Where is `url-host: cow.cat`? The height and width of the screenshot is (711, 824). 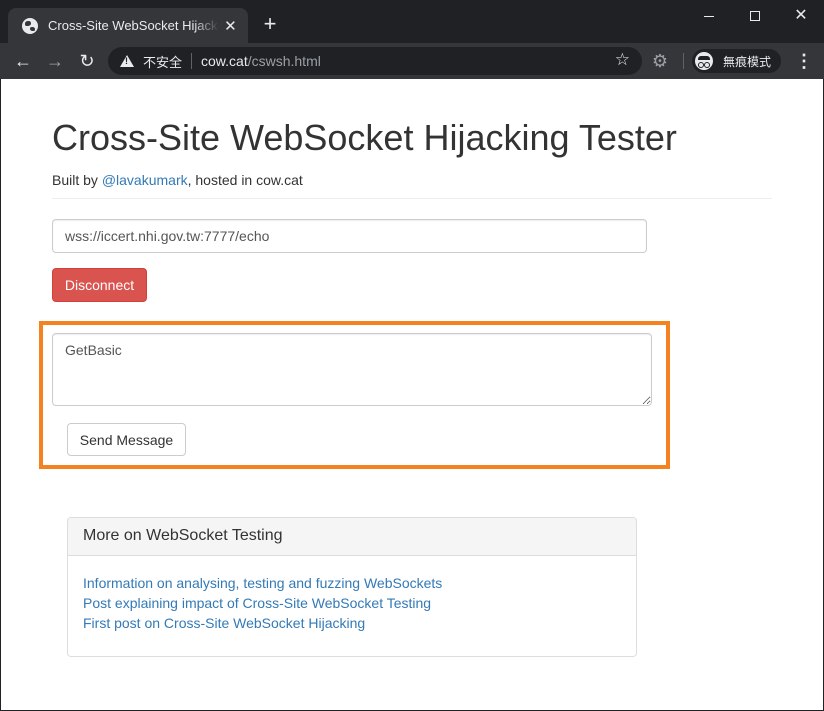 url-host: cow.cat is located at coordinates (224, 61).